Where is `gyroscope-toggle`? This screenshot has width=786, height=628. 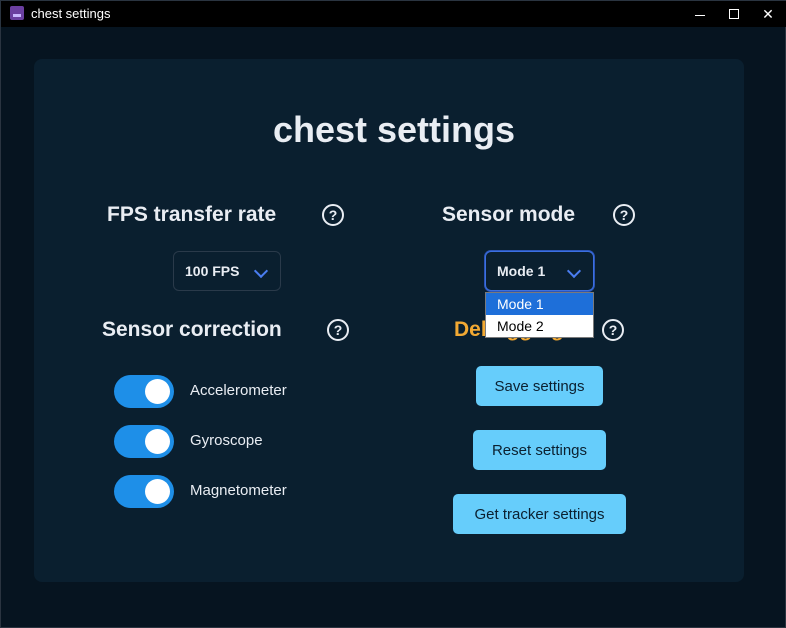 gyroscope-toggle is located at coordinates (144, 441).